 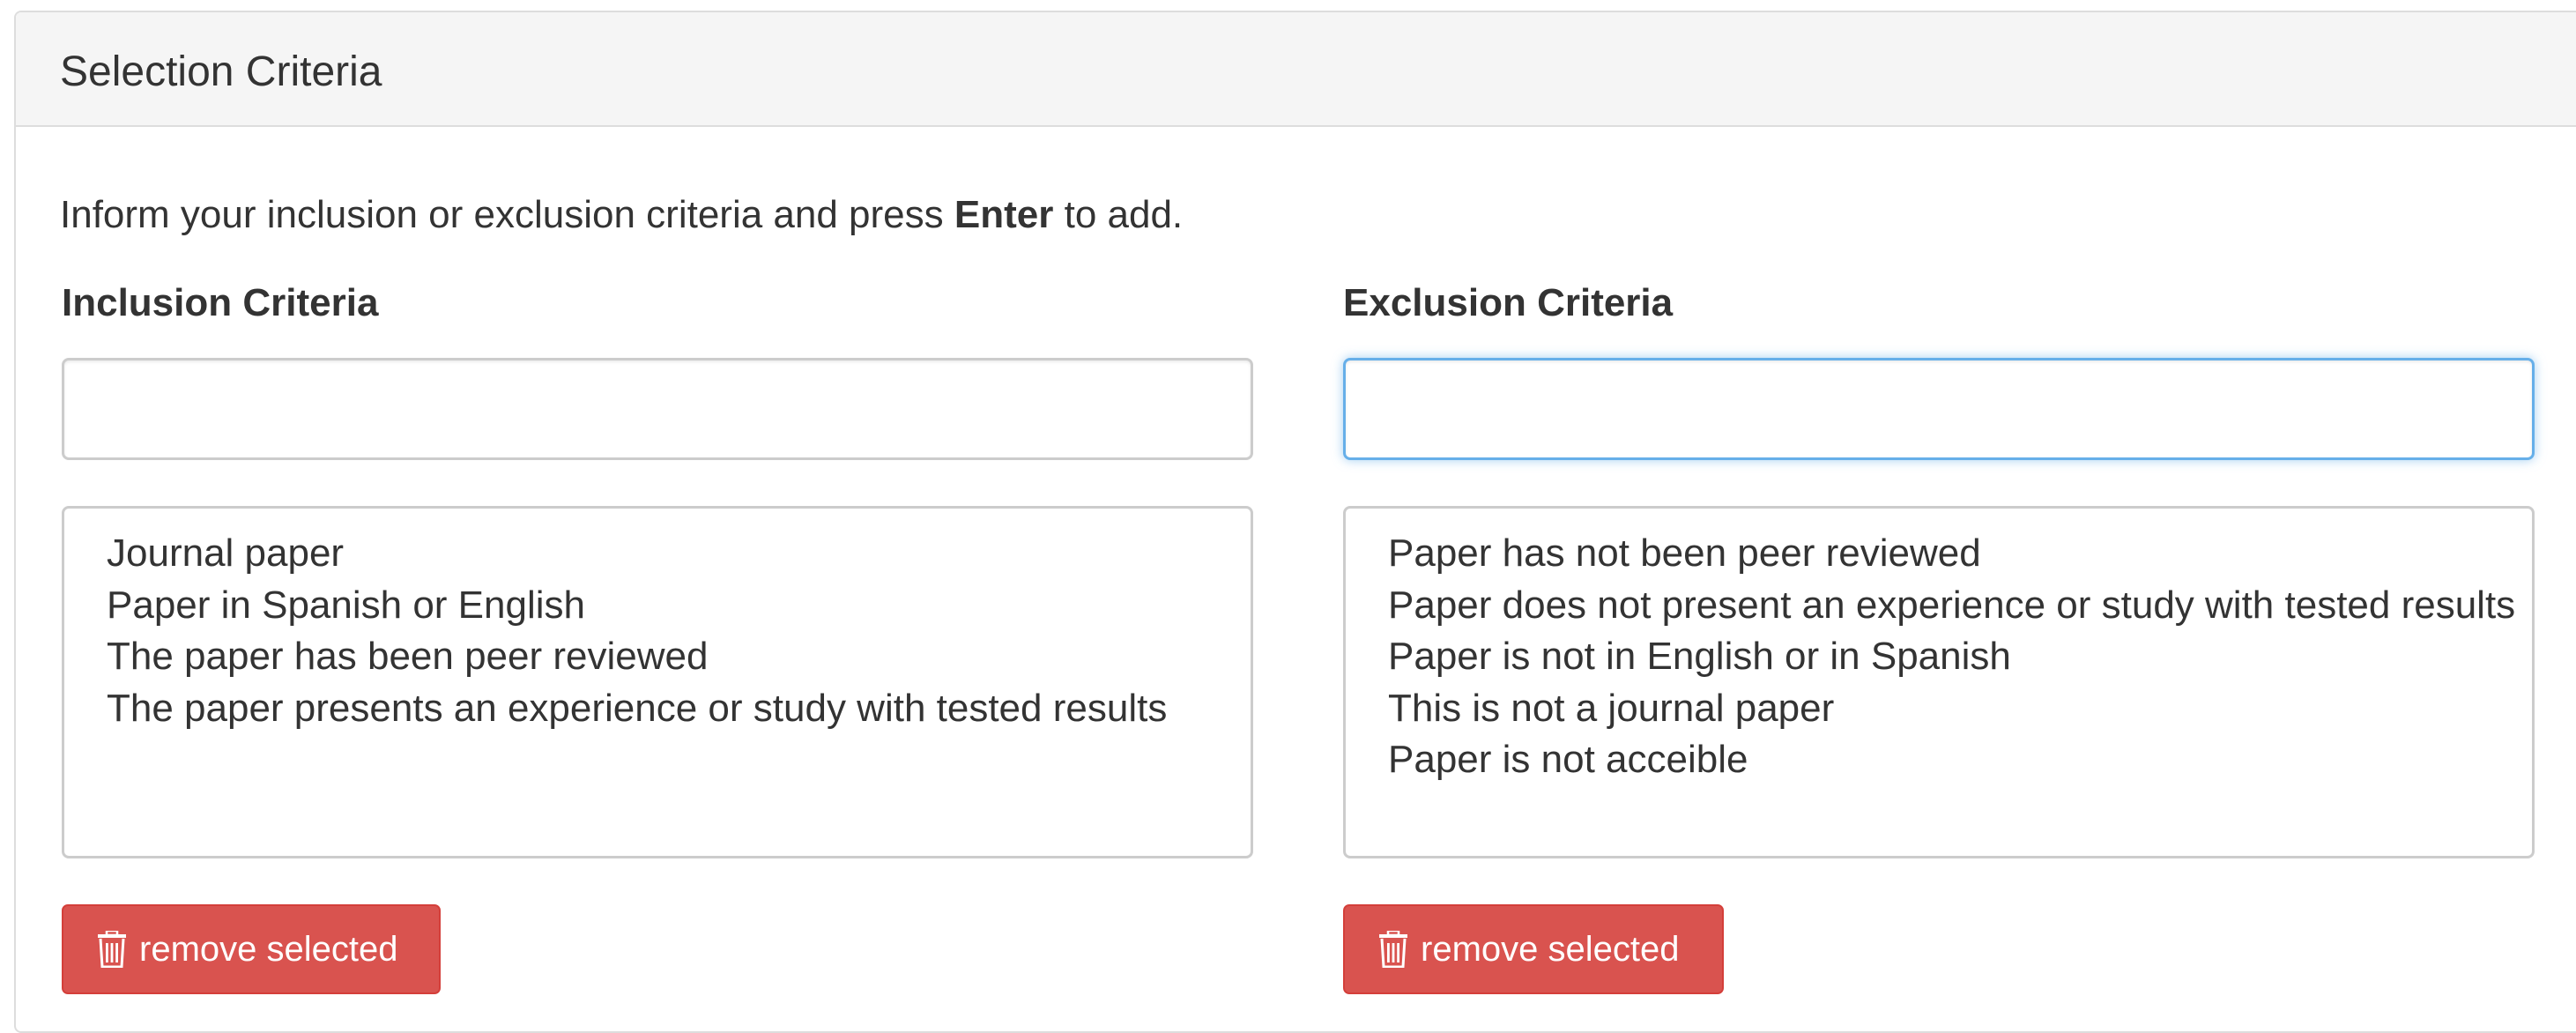 I want to click on panel-heading: Selection Criteria, so click(x=1296, y=70).